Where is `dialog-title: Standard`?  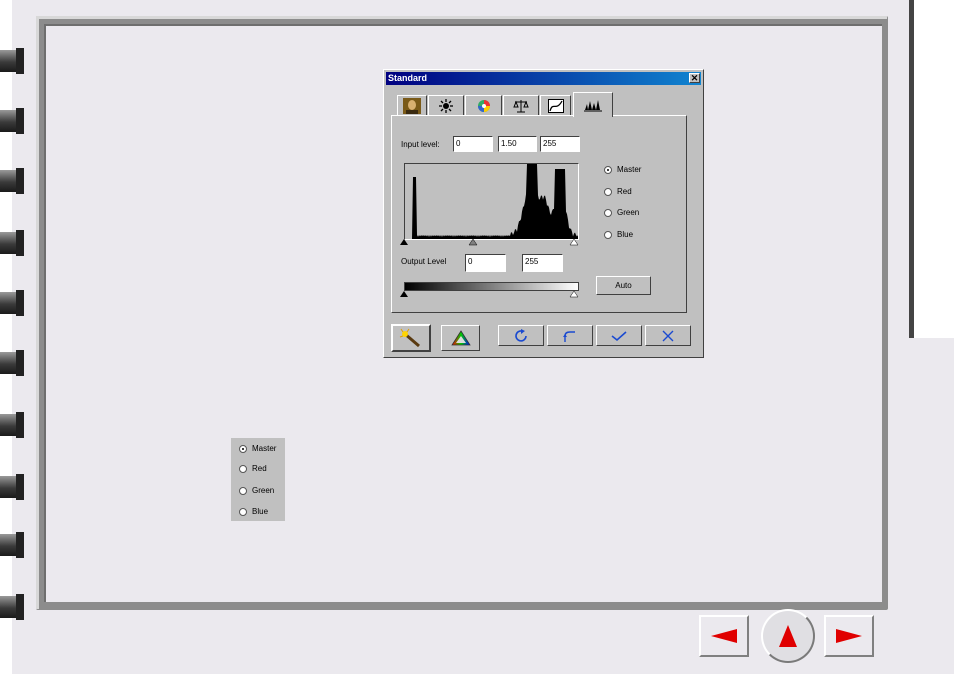
dialog-title: Standard is located at coordinates (408, 78).